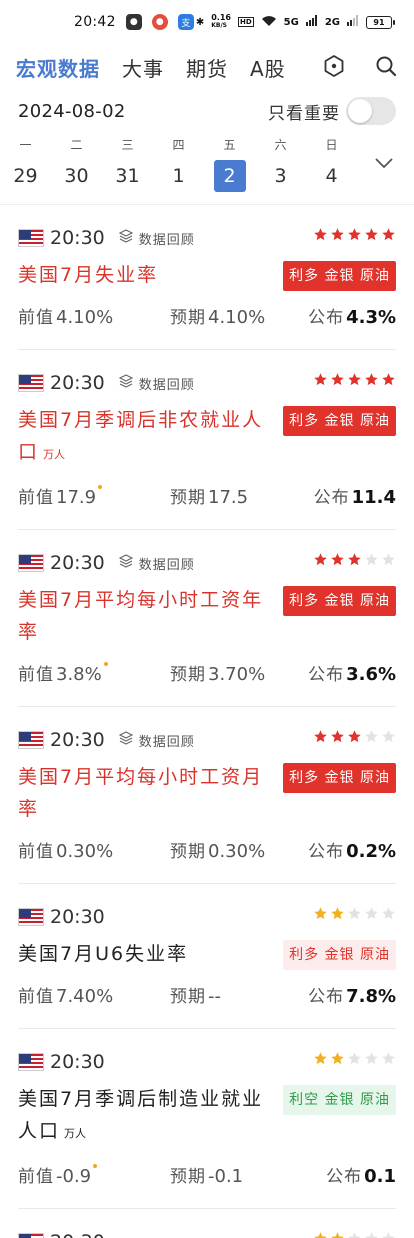 The width and height of the screenshot is (414, 1238). I want to click on tab-a-shares: A股, so click(268, 67).